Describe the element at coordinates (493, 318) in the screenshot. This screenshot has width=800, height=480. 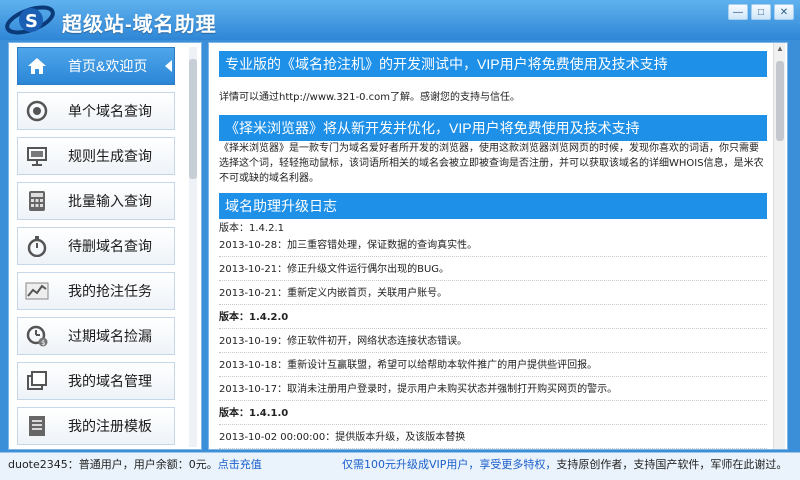
I see `log-version: 版本：1.4.2.0` at that location.